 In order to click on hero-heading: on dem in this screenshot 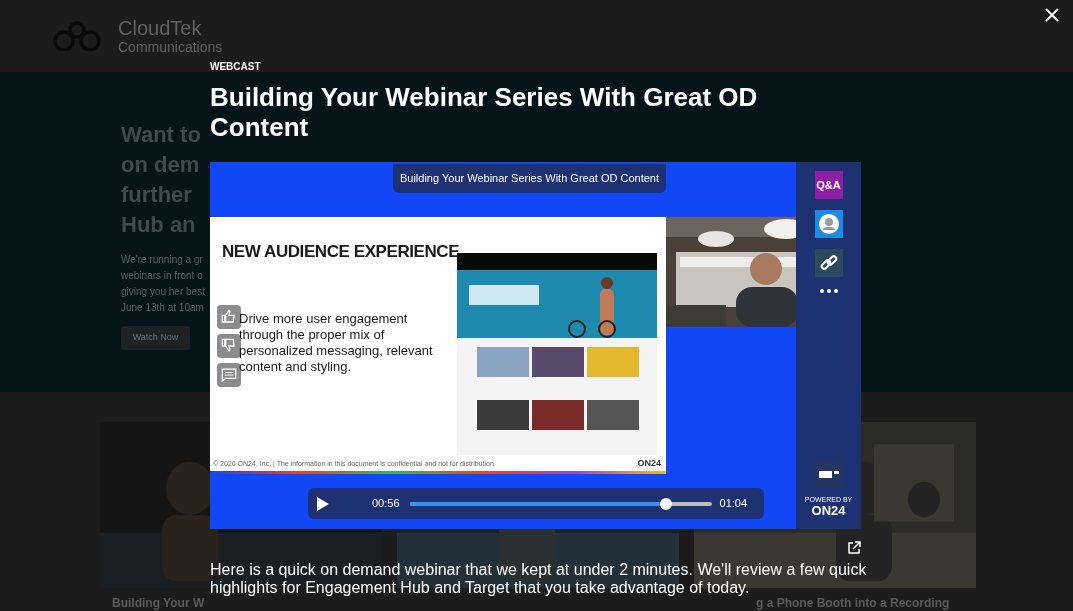, I will do `click(160, 165)`.